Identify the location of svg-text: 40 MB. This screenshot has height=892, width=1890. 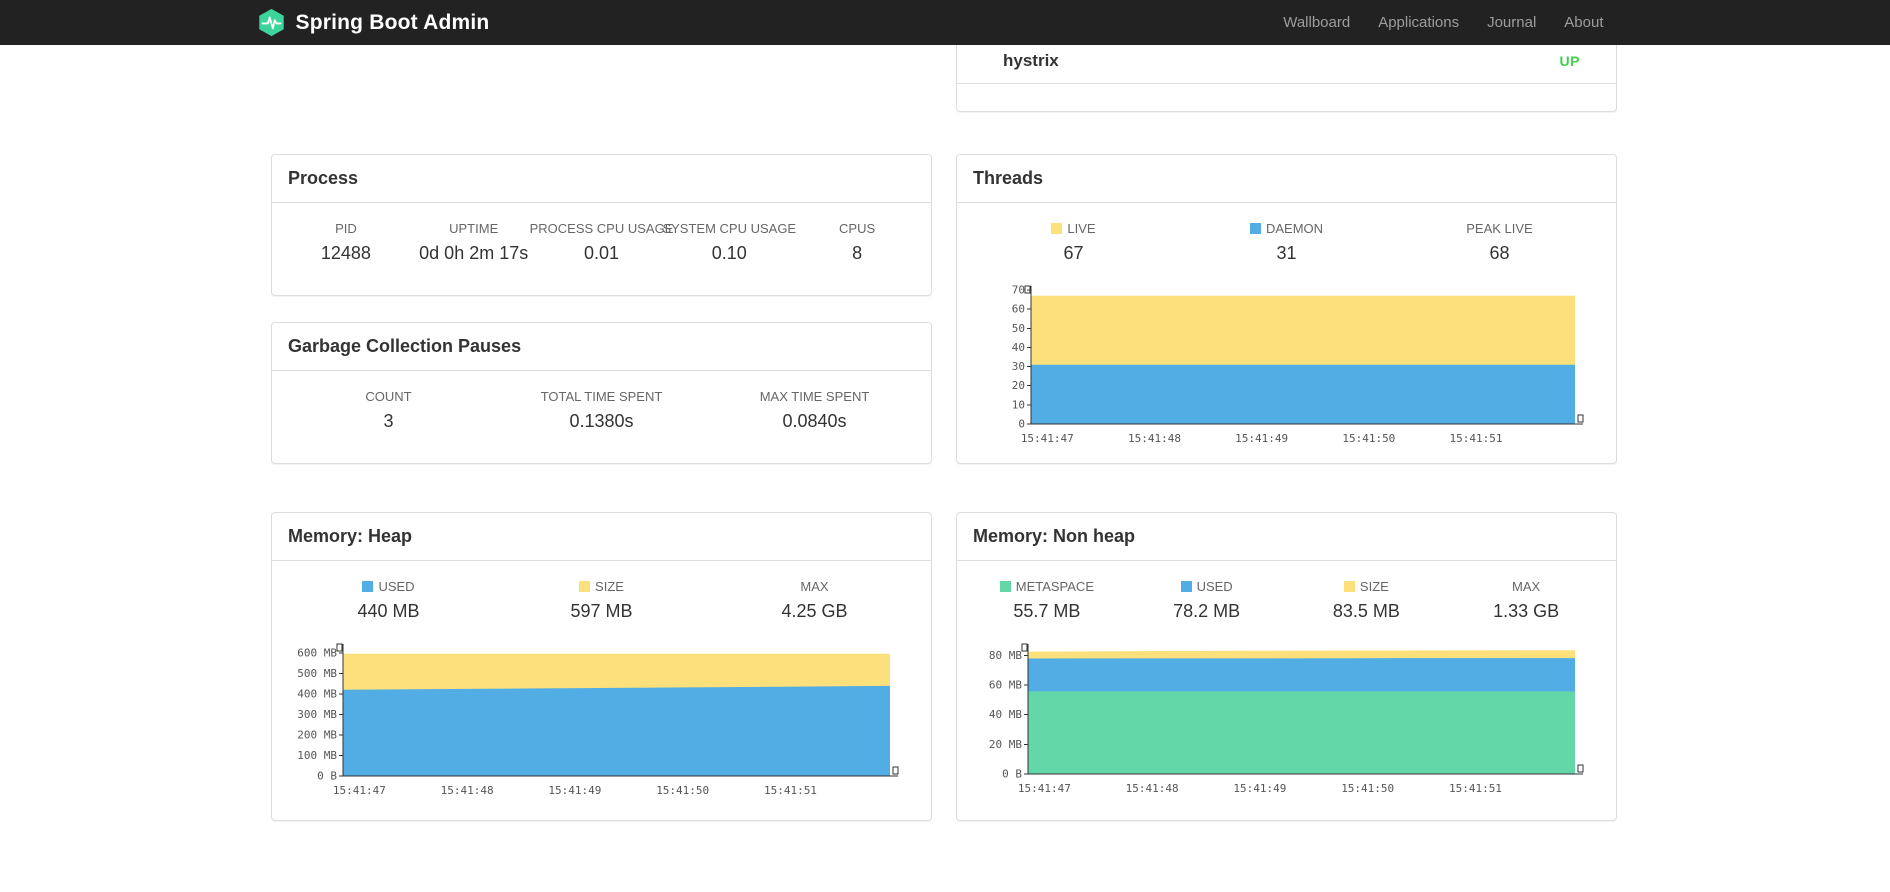
(1005, 714).